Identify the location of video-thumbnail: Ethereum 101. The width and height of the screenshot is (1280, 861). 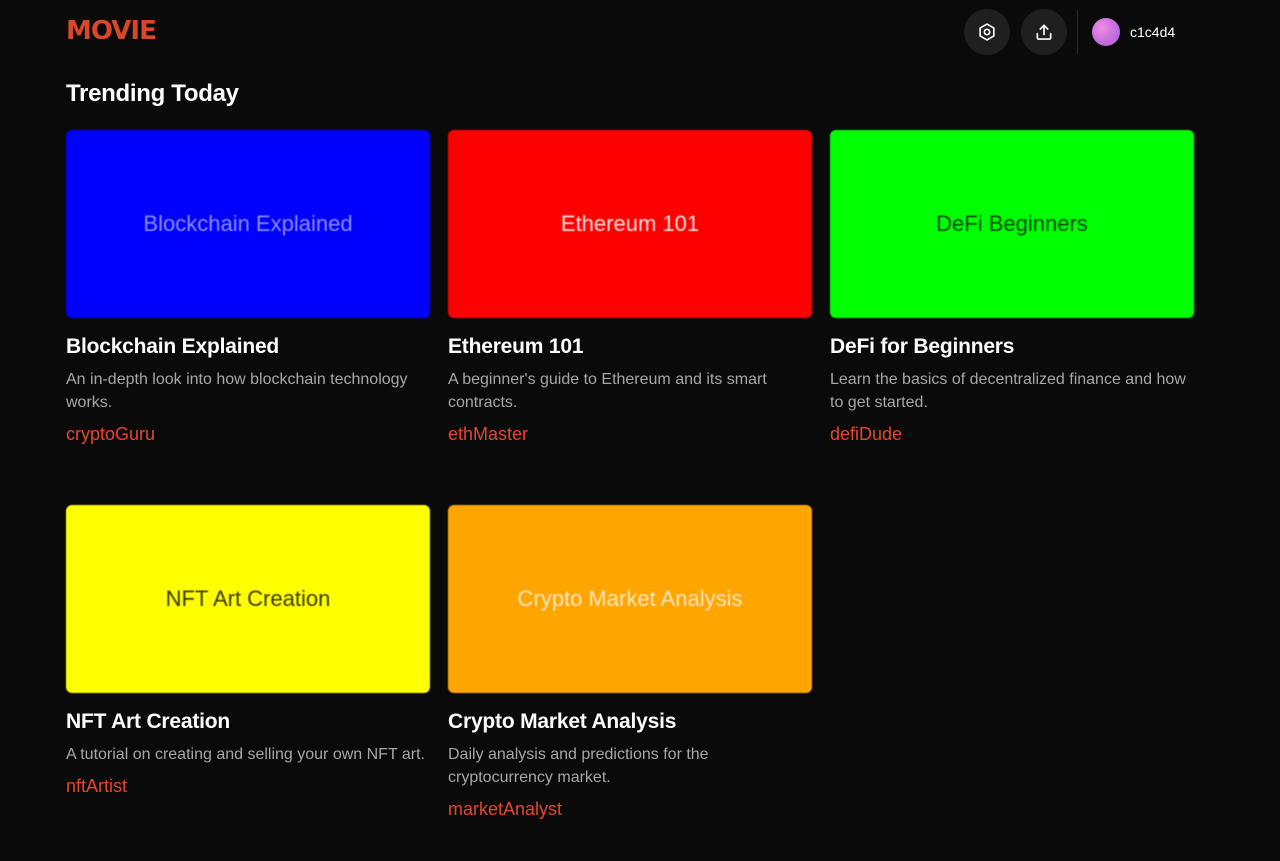
(630, 224).